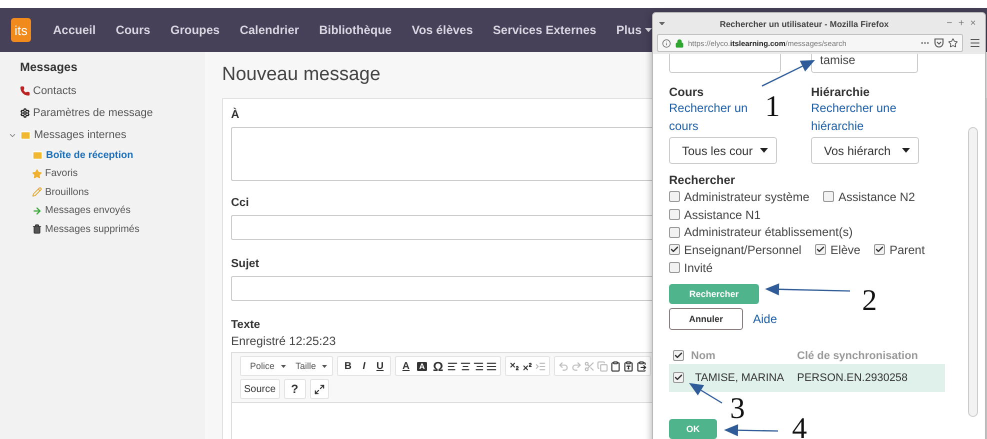 The image size is (987, 439). What do you see at coordinates (939, 43) in the screenshot?
I see `pocket-icon` at bounding box center [939, 43].